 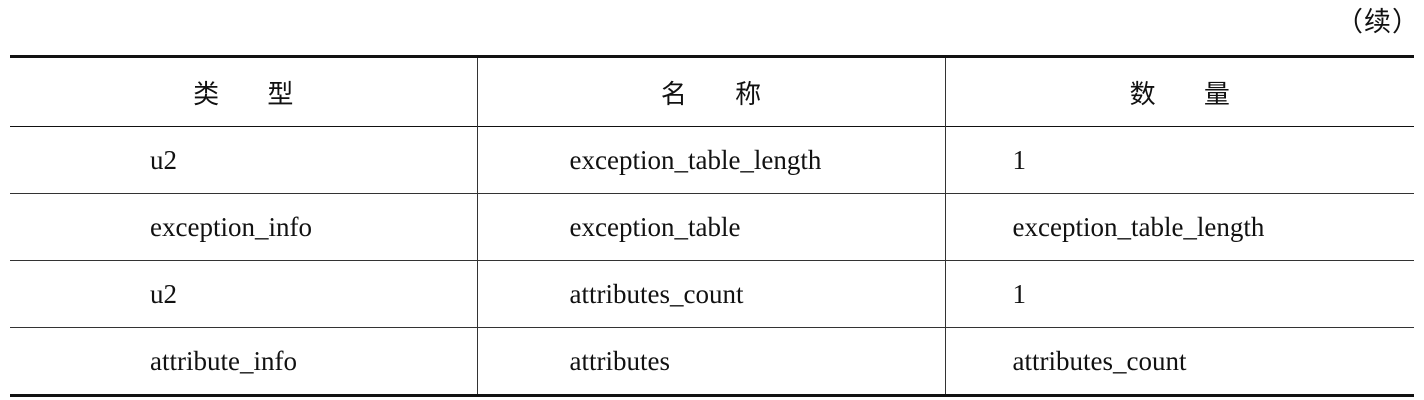 I want to click on cell-name: exception_table_length, so click(x=710, y=160).